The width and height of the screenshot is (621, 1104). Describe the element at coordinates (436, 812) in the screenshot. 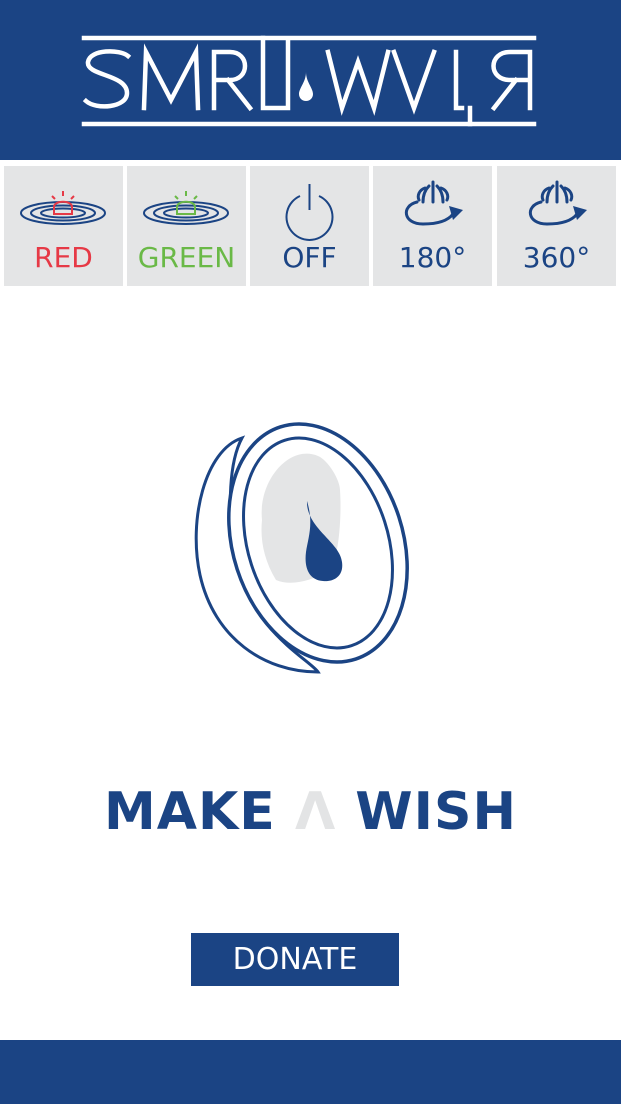

I see `wish-word-wish: WISH` at that location.